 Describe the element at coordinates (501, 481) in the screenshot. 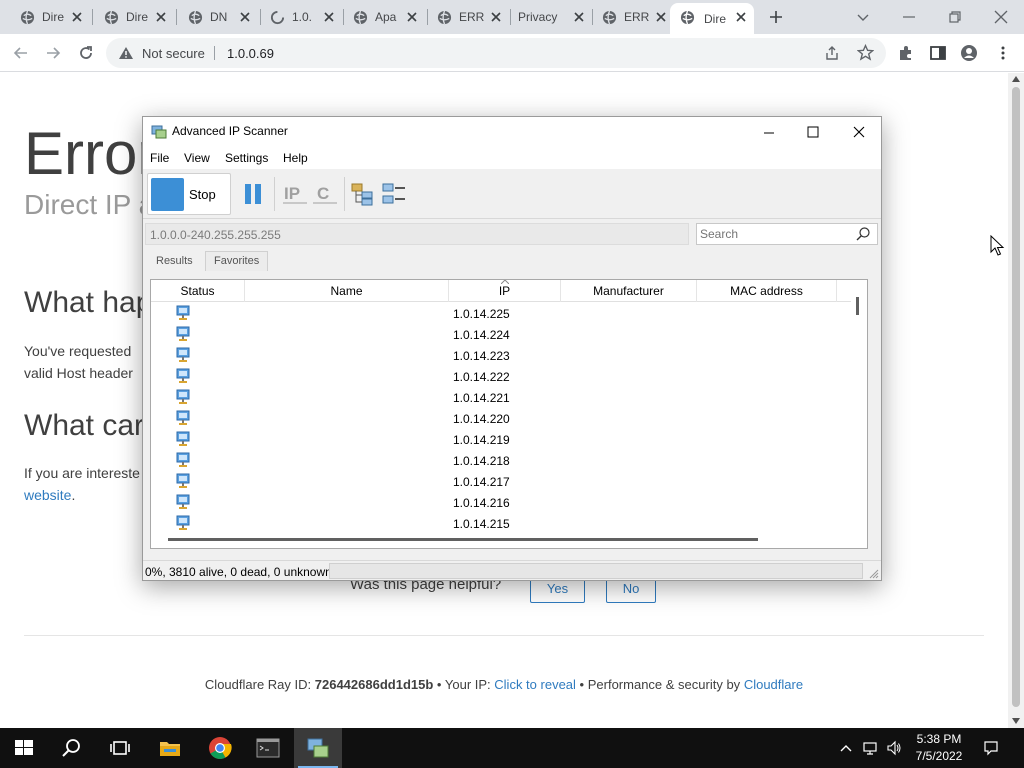

I see `table-row: 1.0.14.217` at that location.